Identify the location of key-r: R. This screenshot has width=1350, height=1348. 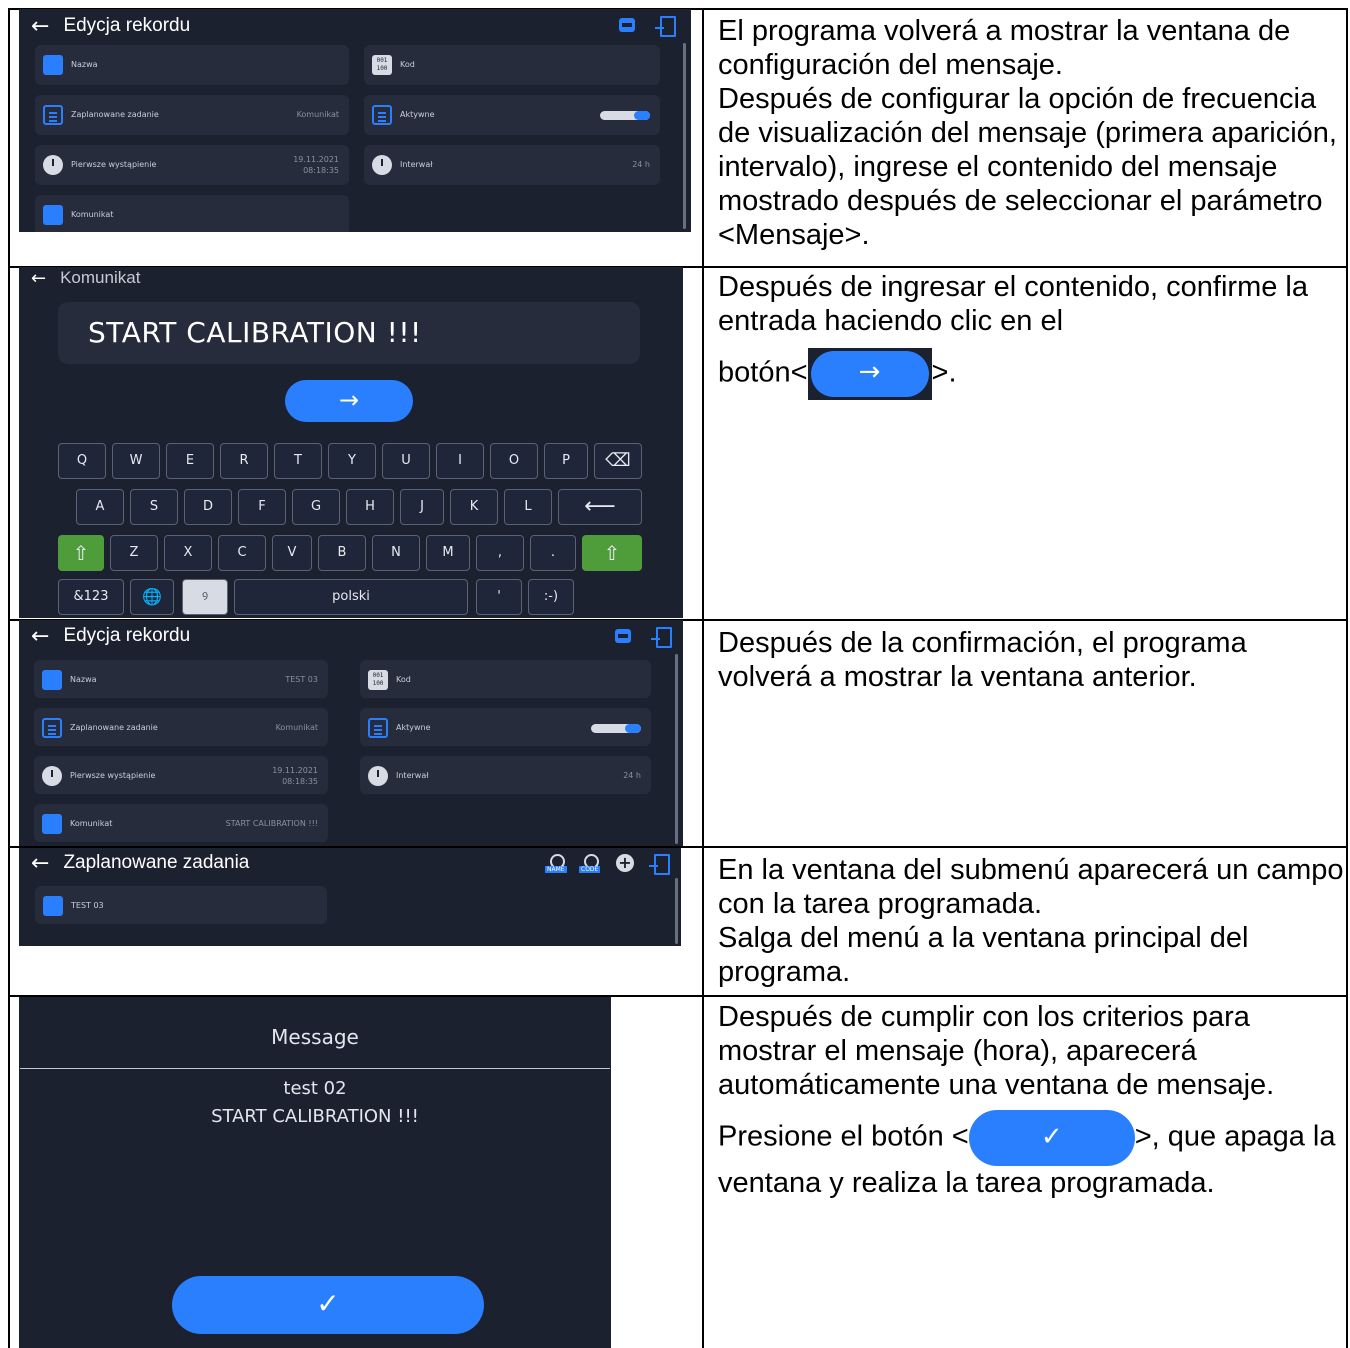
(244, 461).